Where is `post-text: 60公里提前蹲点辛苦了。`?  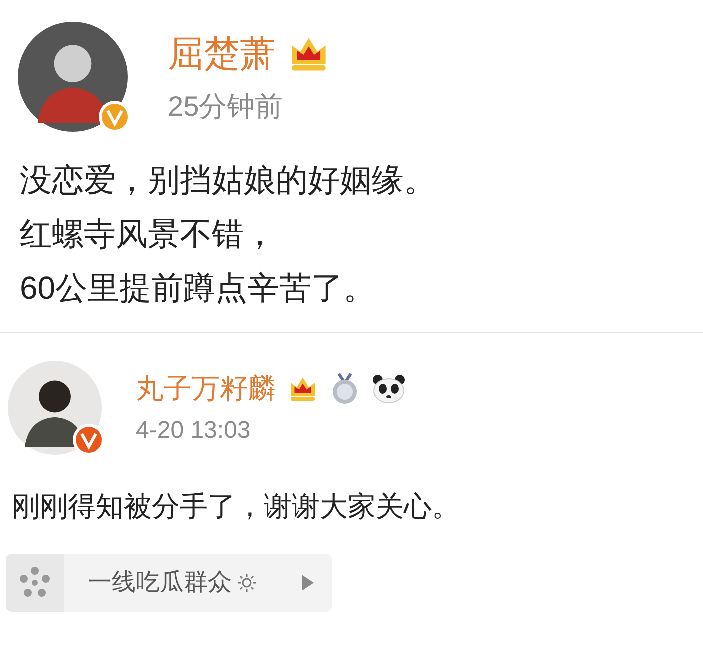
post-text: 60公里提前蹲点辛苦了。 is located at coordinates (198, 288).